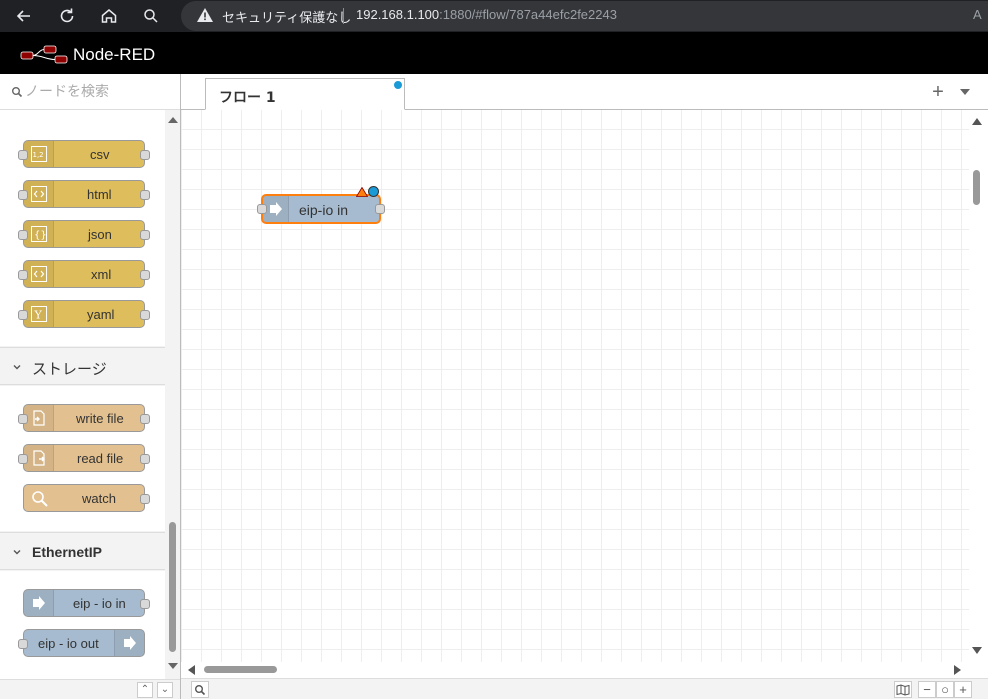 This screenshot has height=699, width=988. Describe the element at coordinates (945, 689) in the screenshot. I see `zoom-reset-button: ○` at that location.